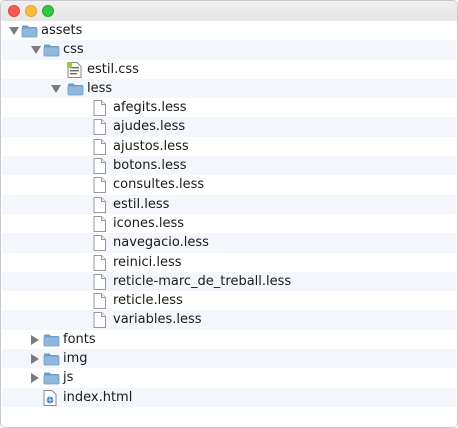 This screenshot has height=428, width=458. Describe the element at coordinates (229, 89) in the screenshot. I see `tree-folder-row: less` at that location.